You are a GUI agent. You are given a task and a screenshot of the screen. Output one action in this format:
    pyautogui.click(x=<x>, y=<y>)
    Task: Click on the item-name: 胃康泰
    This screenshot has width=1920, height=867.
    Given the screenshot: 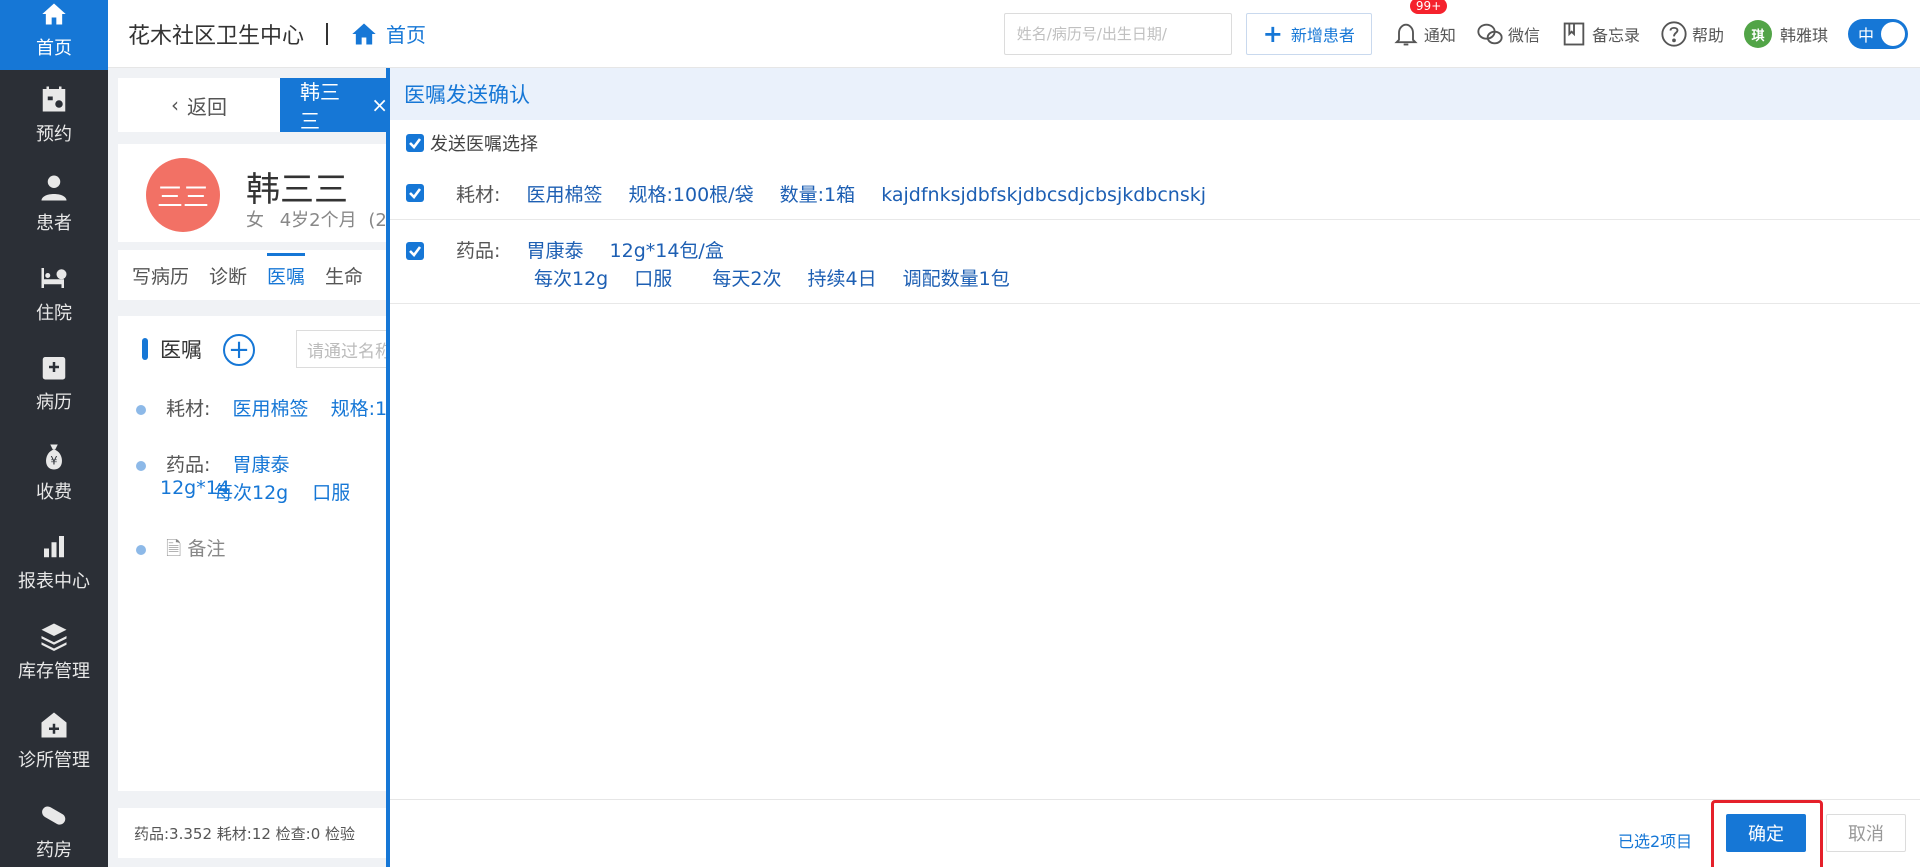 What is the action you would take?
    pyautogui.click(x=555, y=251)
    